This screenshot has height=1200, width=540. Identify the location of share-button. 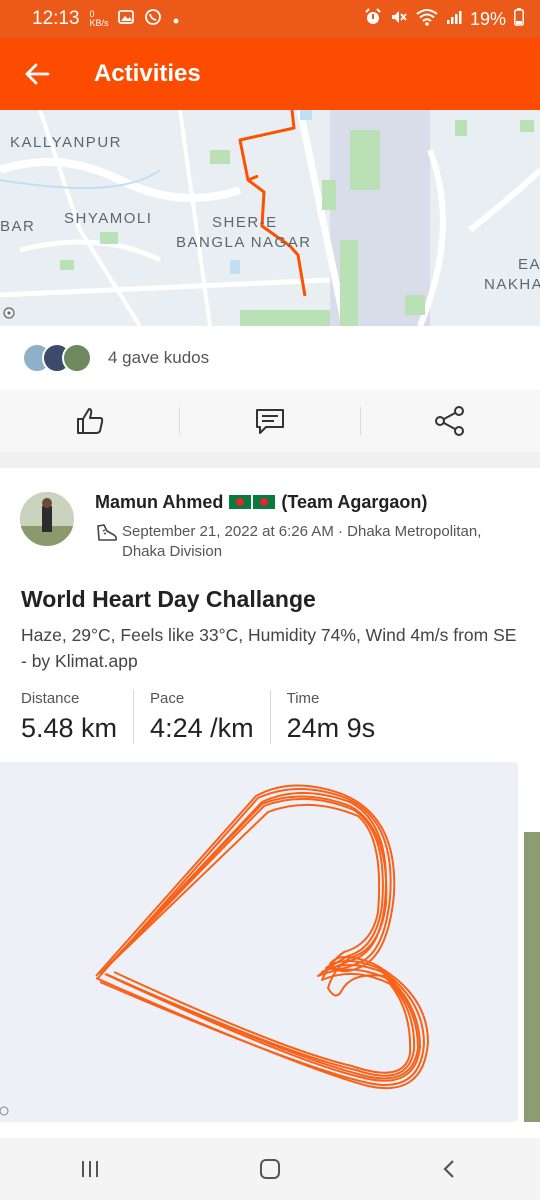
(450, 421).